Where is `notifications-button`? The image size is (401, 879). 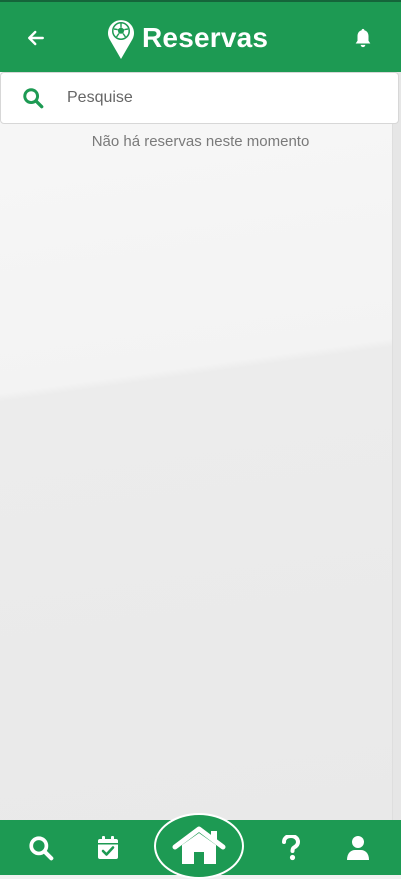 notifications-button is located at coordinates (363, 38).